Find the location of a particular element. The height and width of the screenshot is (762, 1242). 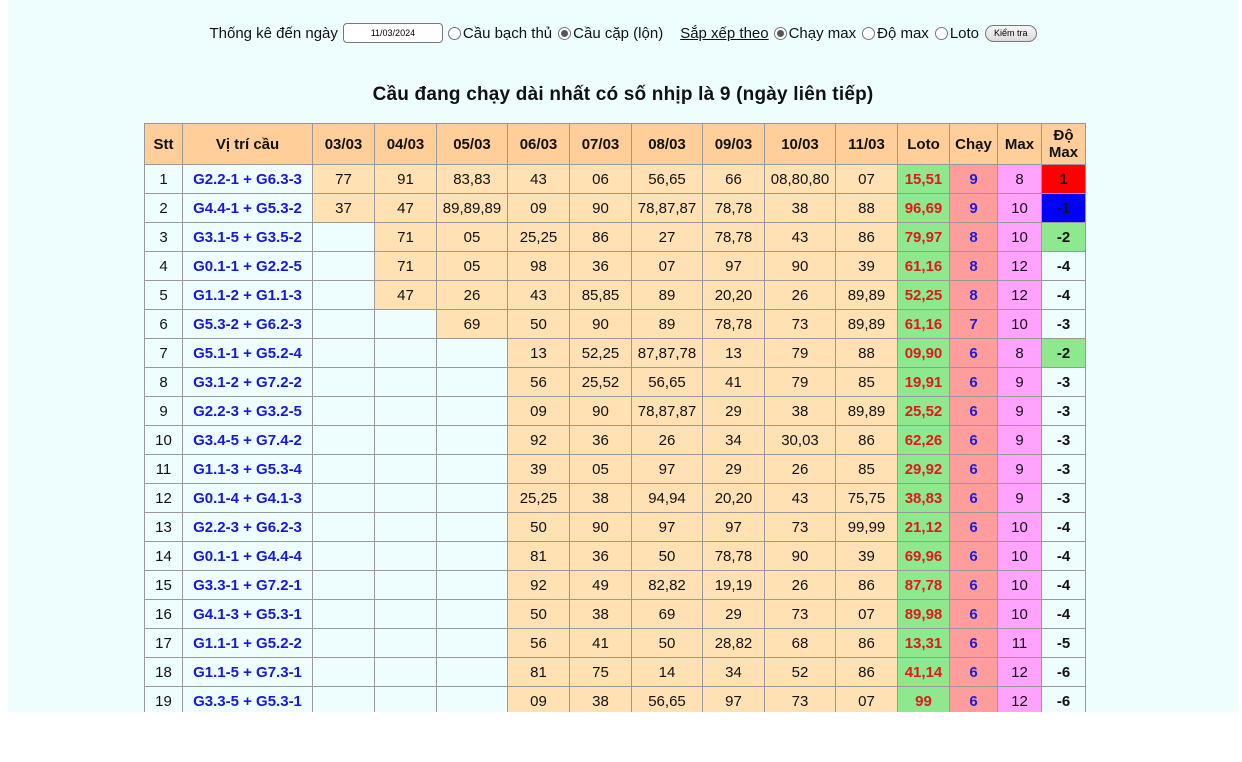

row-position: G2.2-3 + G6.2-3 is located at coordinates (247, 527).